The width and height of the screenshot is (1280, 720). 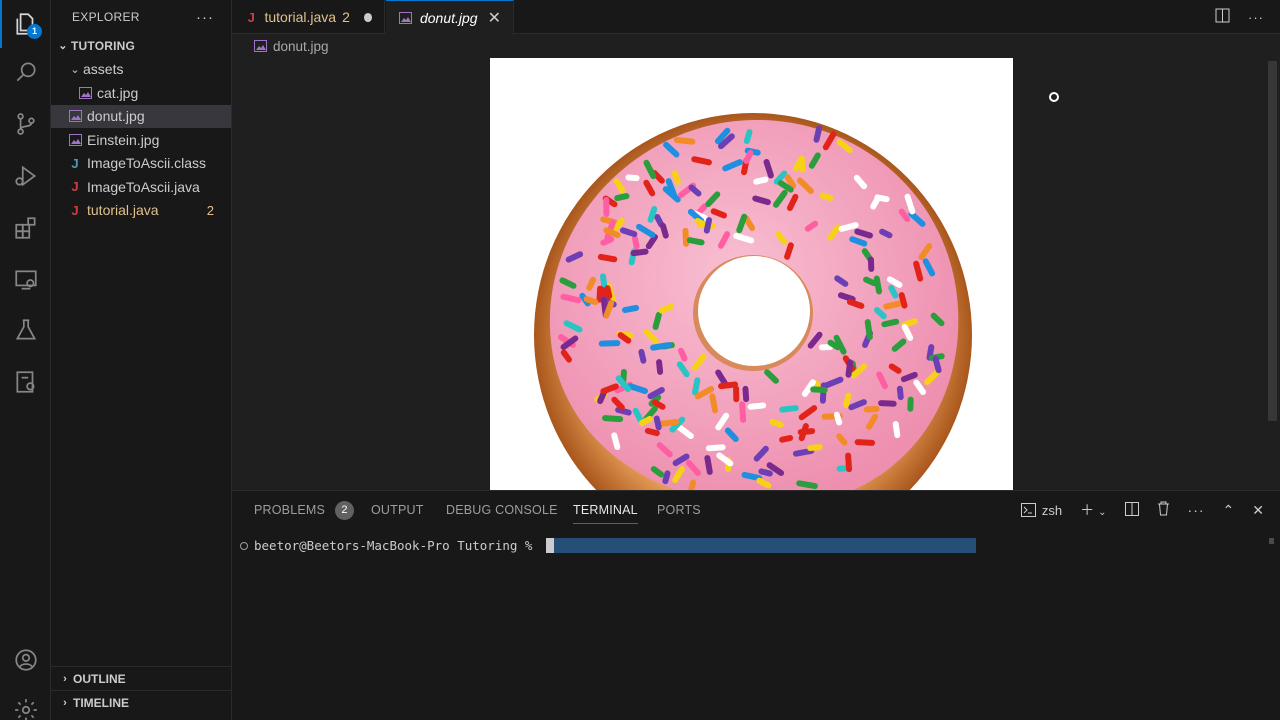 I want to click on outline-label: OUTLINE, so click(x=99, y=678).